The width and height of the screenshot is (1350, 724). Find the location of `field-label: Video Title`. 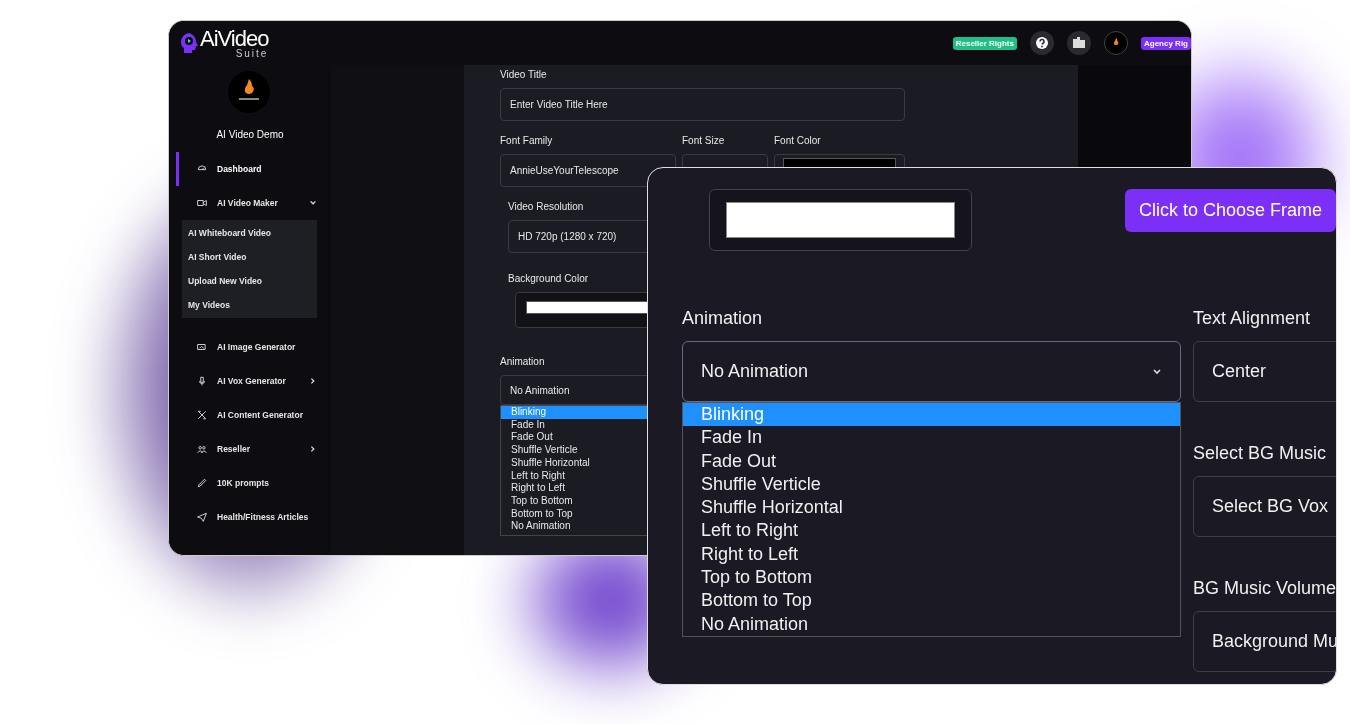

field-label: Video Title is located at coordinates (524, 74).